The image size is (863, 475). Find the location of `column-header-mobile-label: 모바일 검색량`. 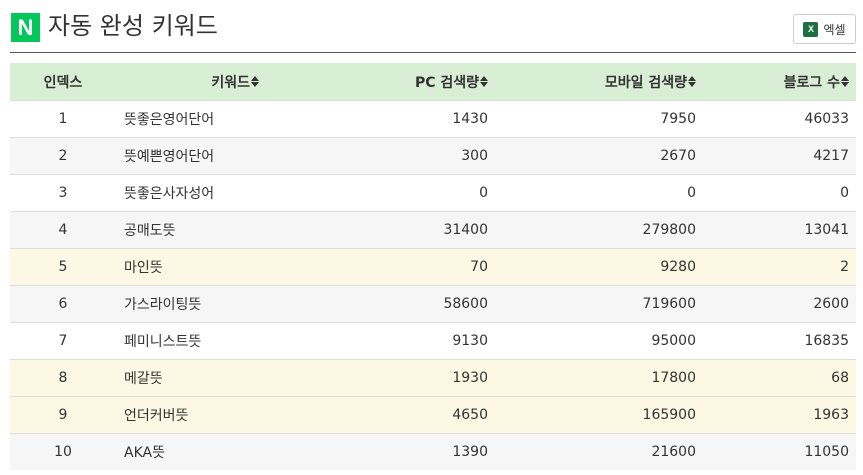

column-header-mobile-label: 모바일 검색량 is located at coordinates (645, 82).